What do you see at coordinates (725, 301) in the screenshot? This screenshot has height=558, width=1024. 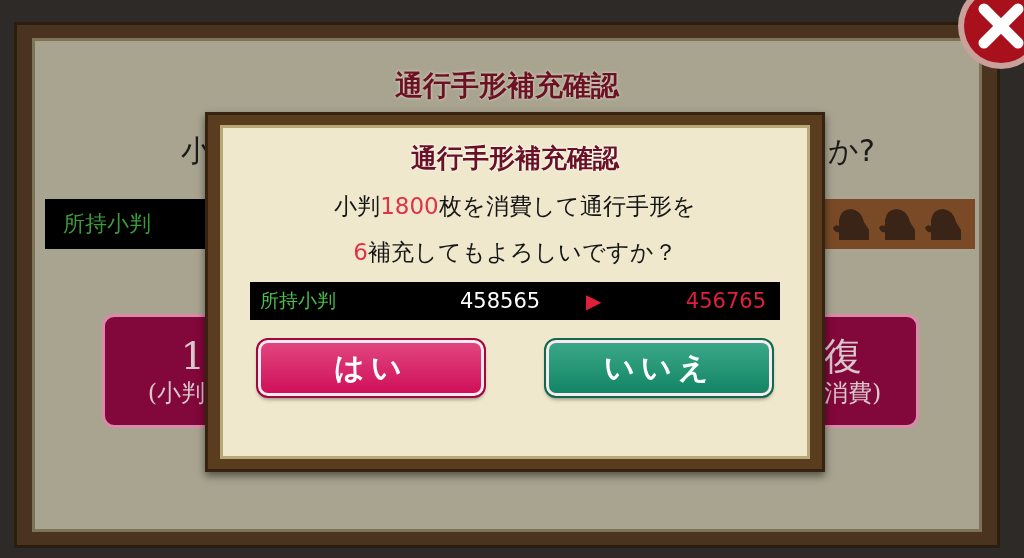 I see `new-balance: 456765` at bounding box center [725, 301].